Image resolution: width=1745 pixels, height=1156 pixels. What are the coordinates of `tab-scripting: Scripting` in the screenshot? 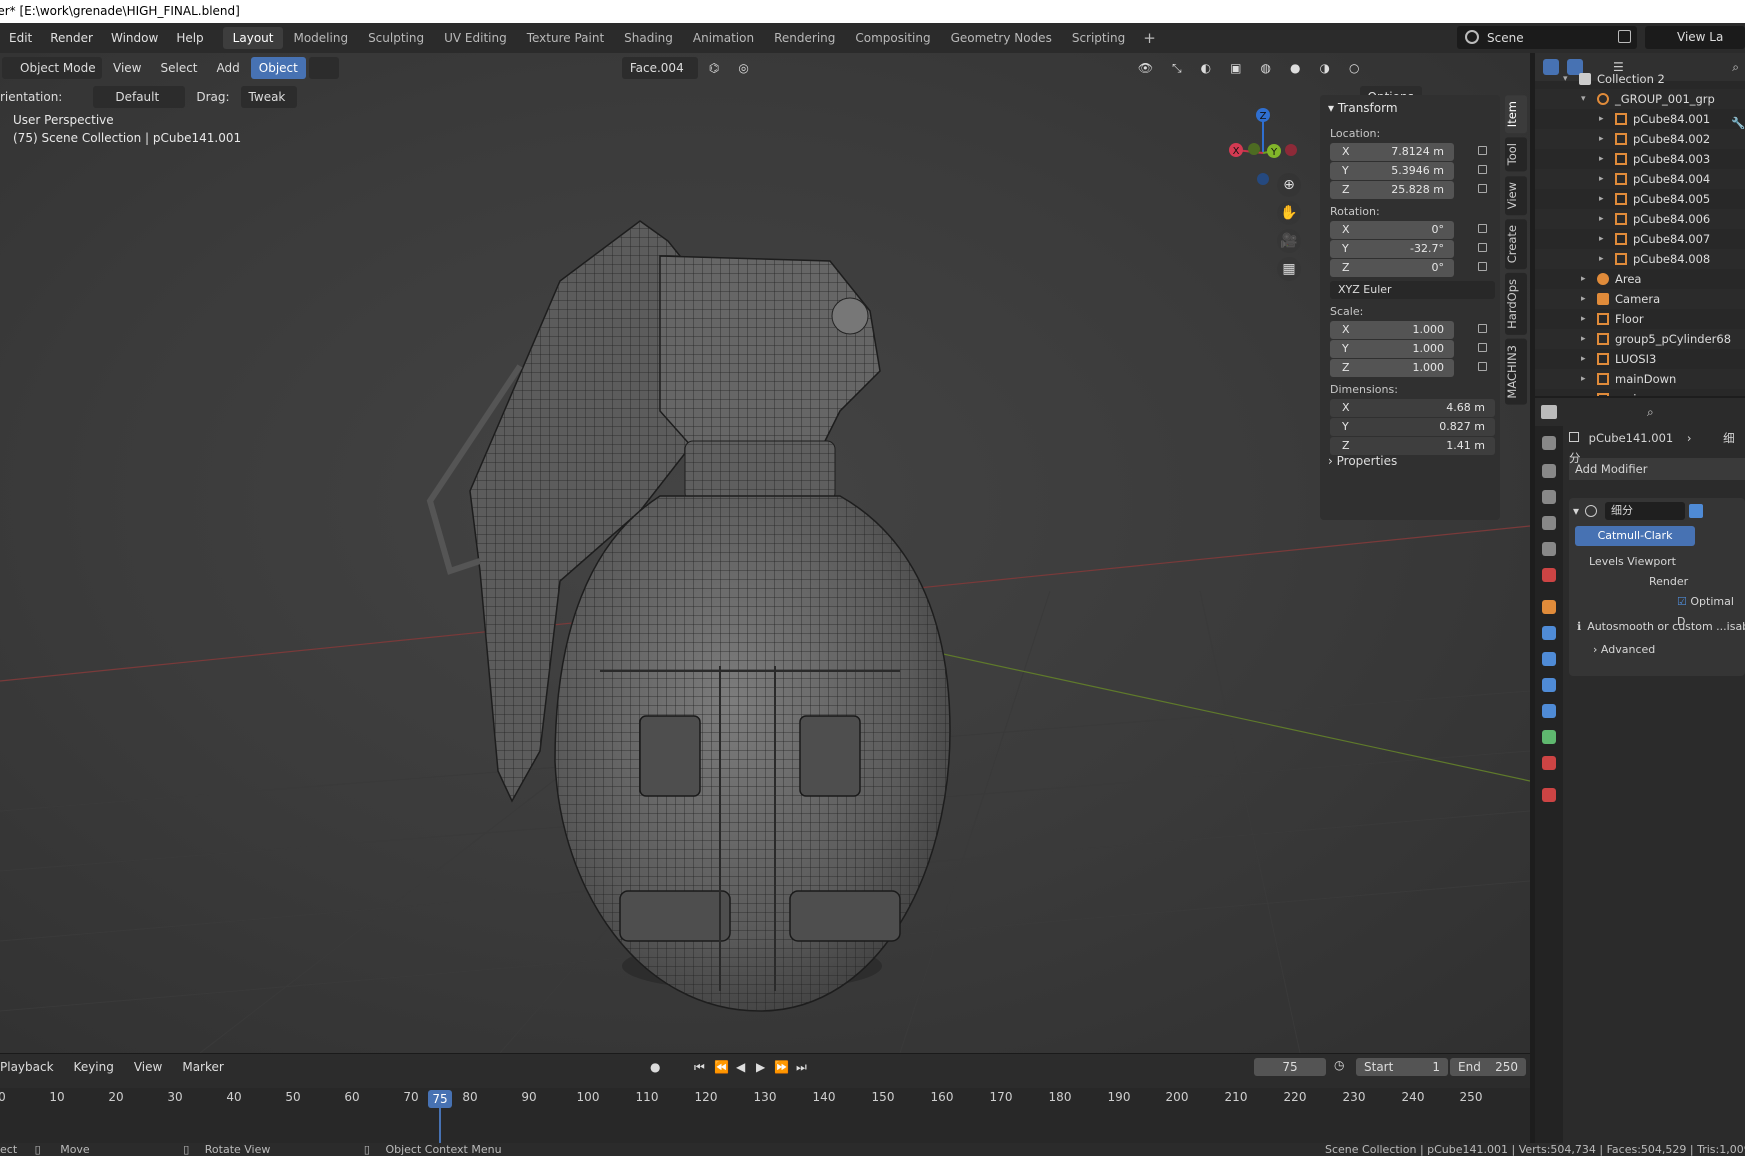 It's located at (1098, 38).